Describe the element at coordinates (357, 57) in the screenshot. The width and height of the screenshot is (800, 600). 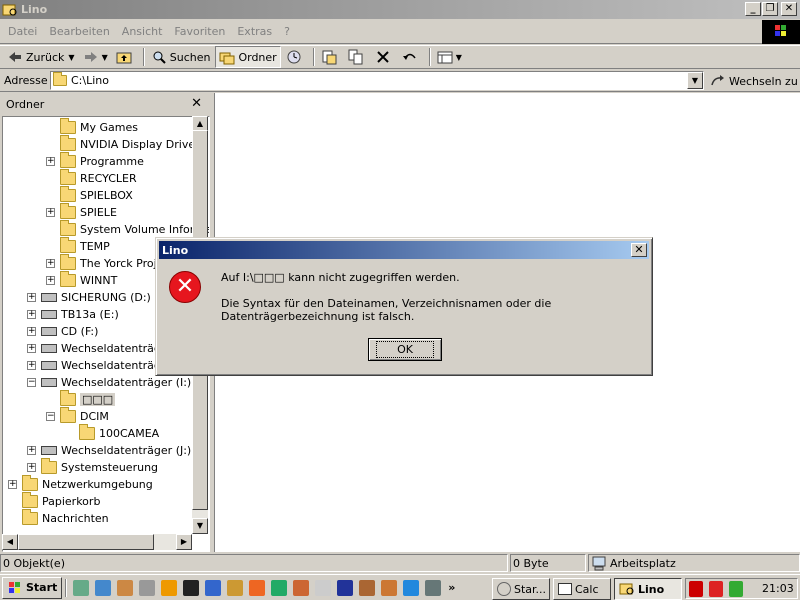
I see `copy-to-button` at that location.